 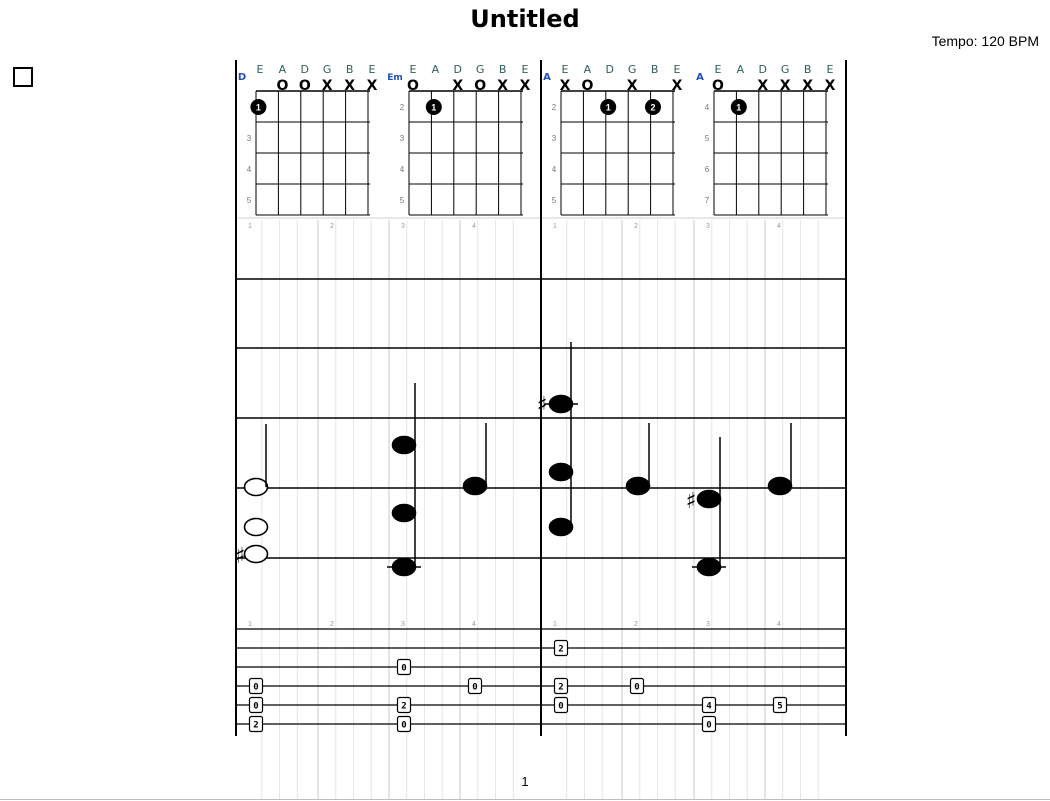 I want to click on chord-name: D, so click(x=242, y=77).